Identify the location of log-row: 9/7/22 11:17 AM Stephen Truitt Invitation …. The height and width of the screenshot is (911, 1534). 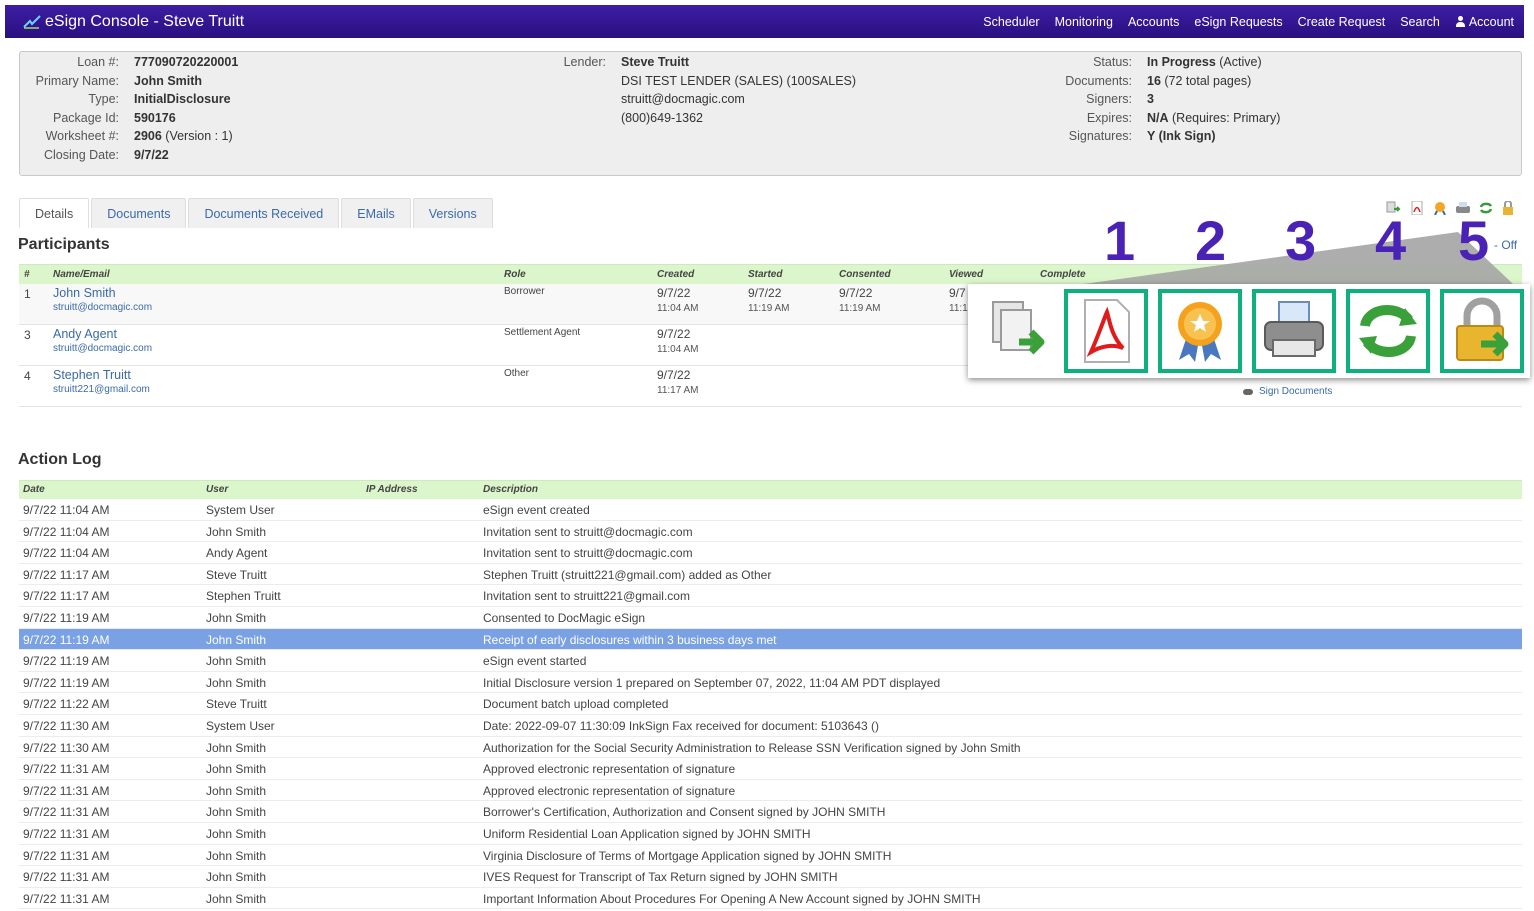
(770, 596).